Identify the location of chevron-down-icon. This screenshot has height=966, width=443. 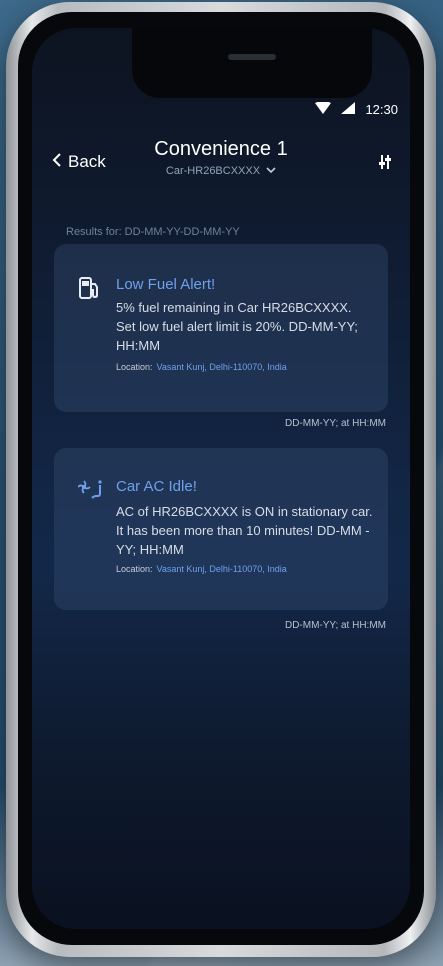
(271, 171).